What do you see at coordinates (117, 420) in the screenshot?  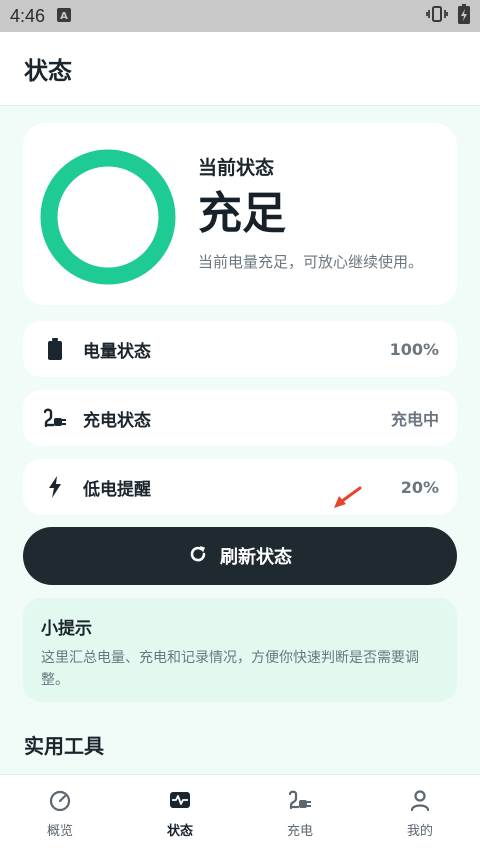 I see `row-label: 充电状态` at bounding box center [117, 420].